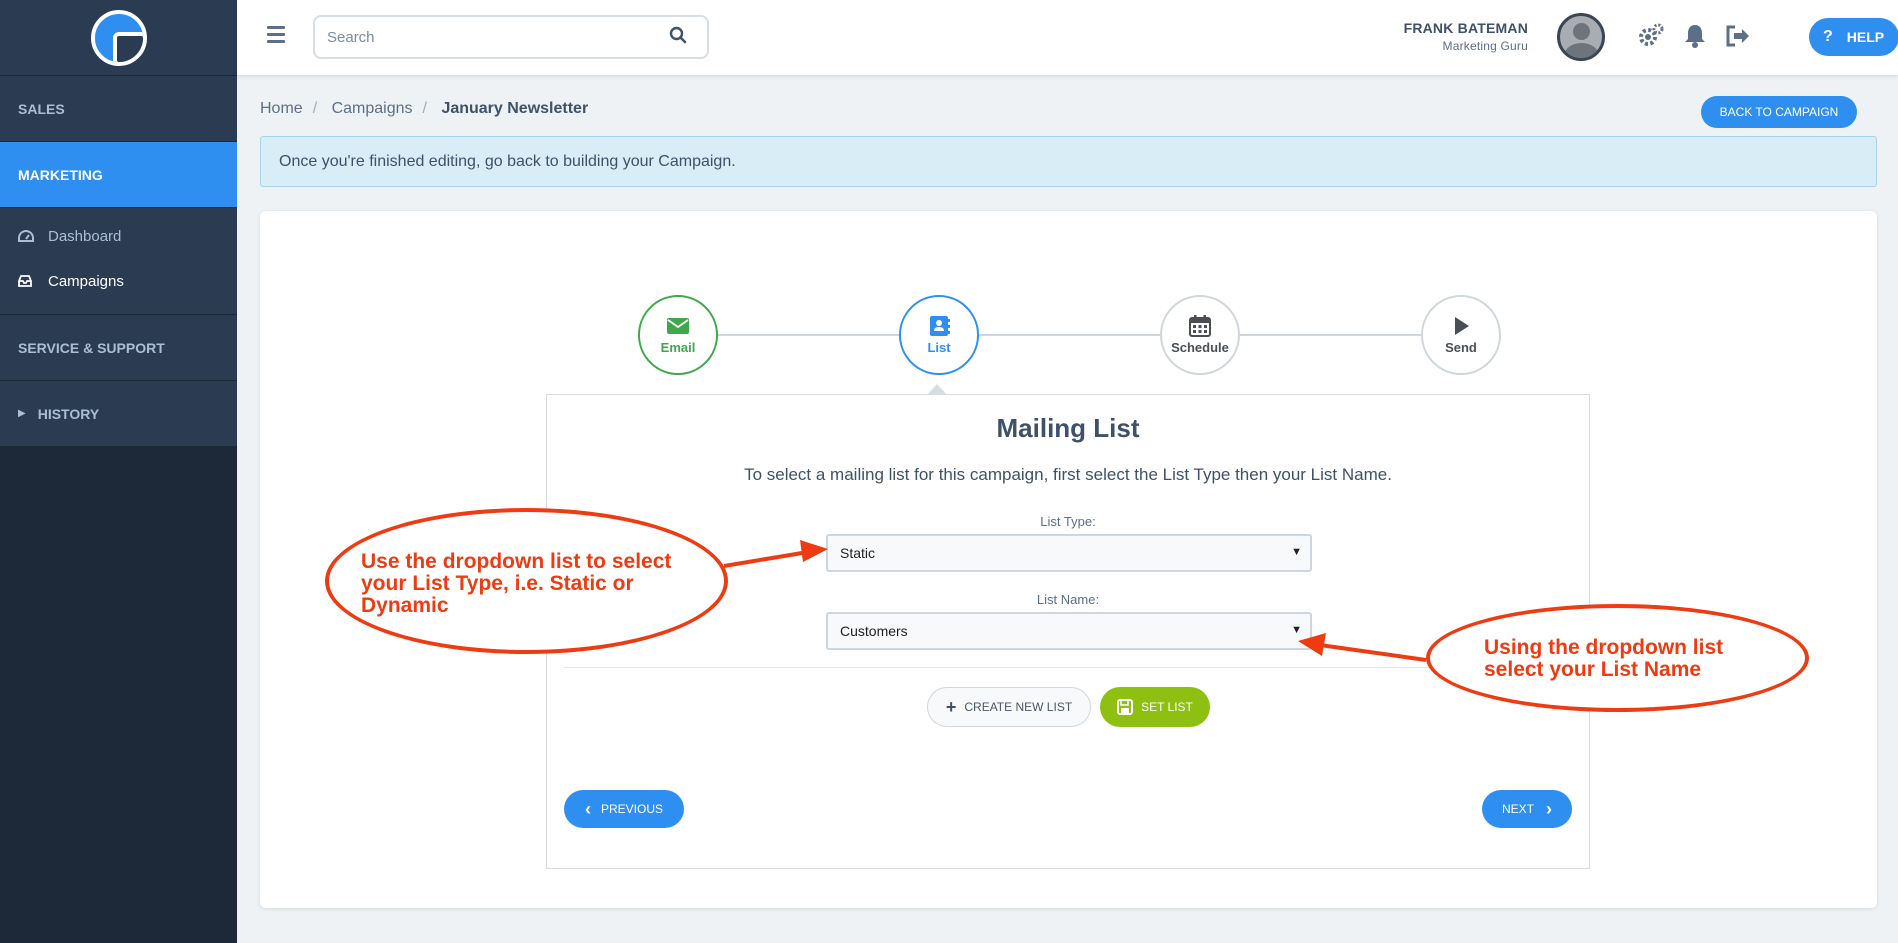 This screenshot has height=943, width=1898. Describe the element at coordinates (276, 36) in the screenshot. I see `menu-toggle-icon` at that location.